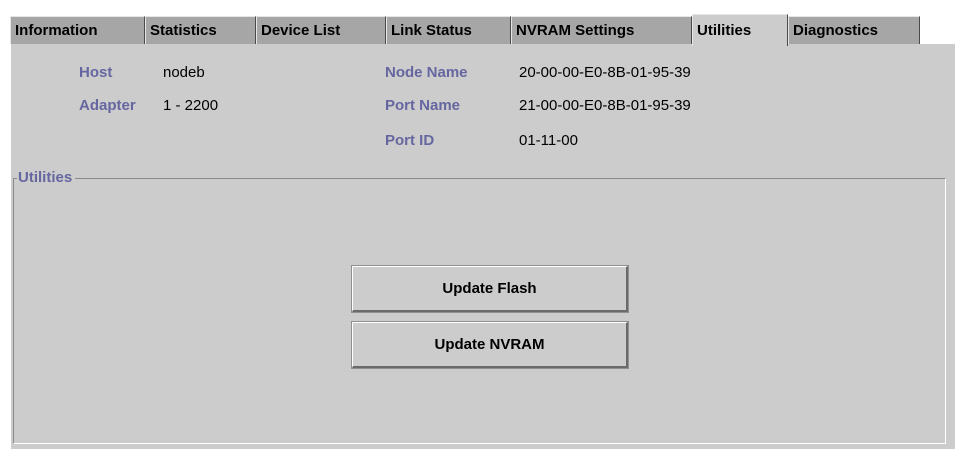 The height and width of the screenshot is (449, 965). I want to click on node-name-label: Node Name, so click(426, 72).